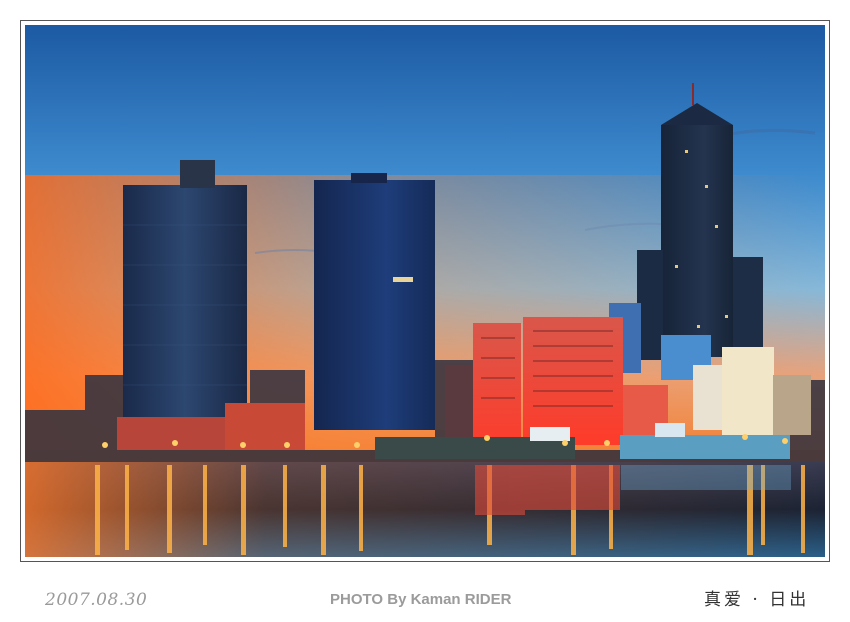 Image resolution: width=850 pixels, height=622 pixels. What do you see at coordinates (96, 600) in the screenshot?
I see `photo-date: 2007.08.30` at bounding box center [96, 600].